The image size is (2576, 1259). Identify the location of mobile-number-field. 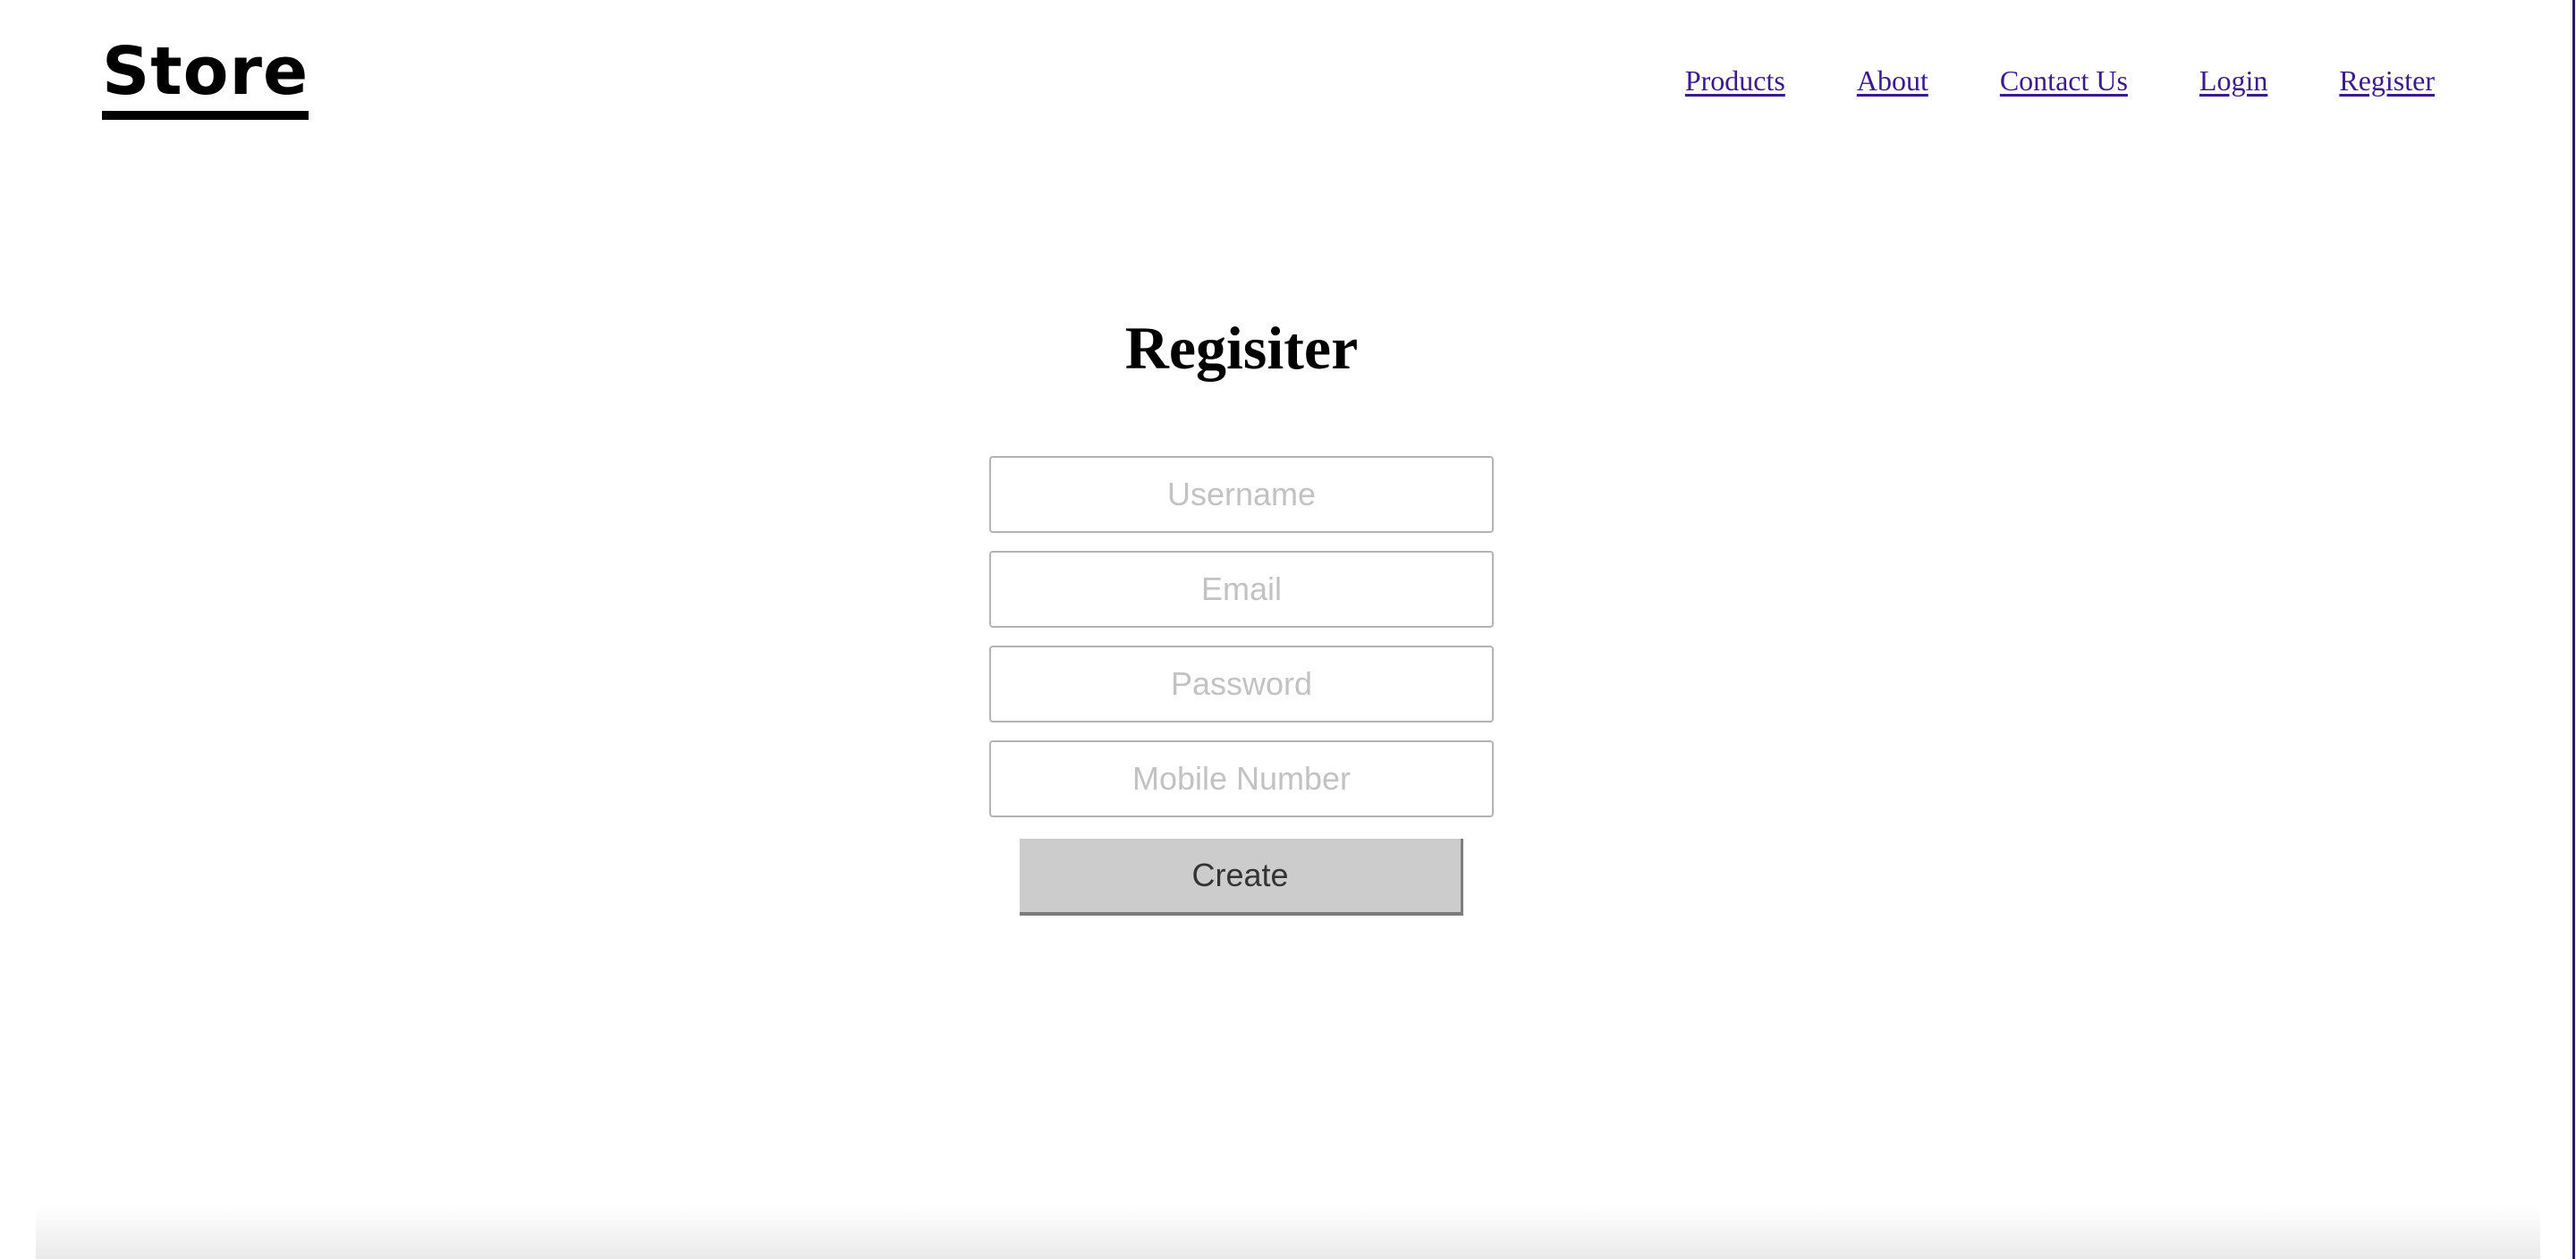
(1241, 778).